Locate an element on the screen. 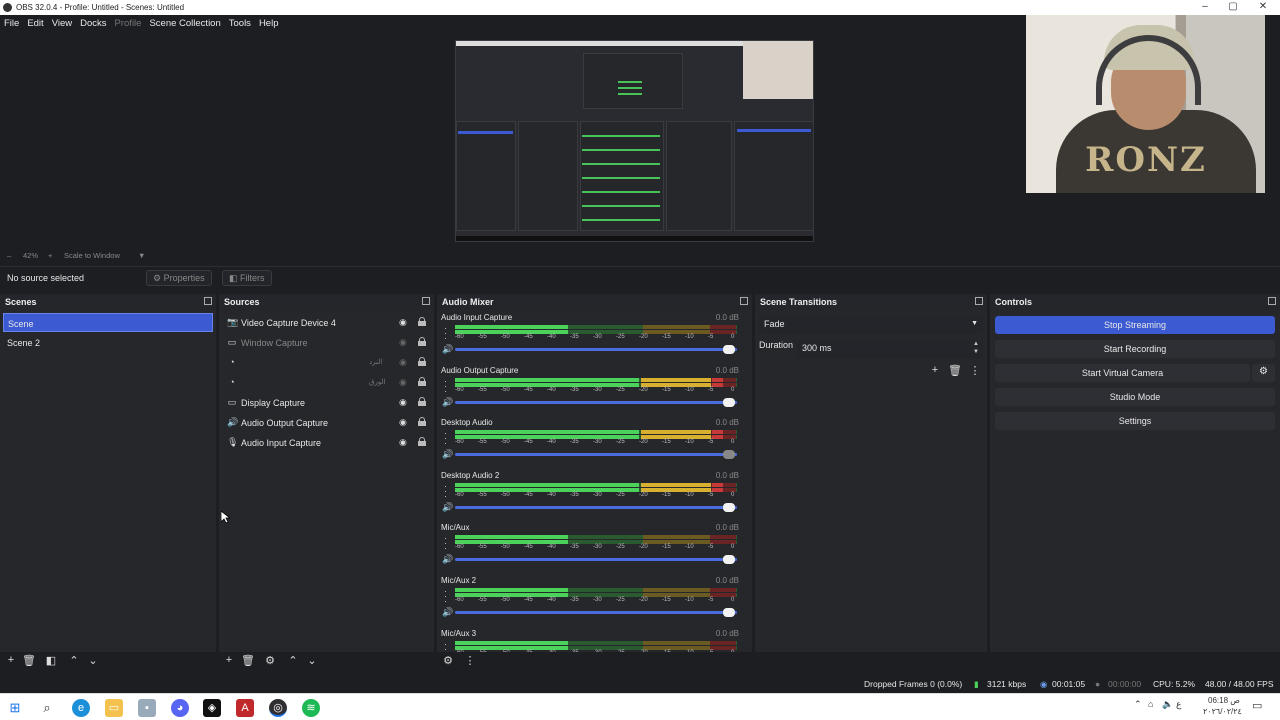 The height and width of the screenshot is (720, 1280). close-button: ✕ is located at coordinates (1263, 6).